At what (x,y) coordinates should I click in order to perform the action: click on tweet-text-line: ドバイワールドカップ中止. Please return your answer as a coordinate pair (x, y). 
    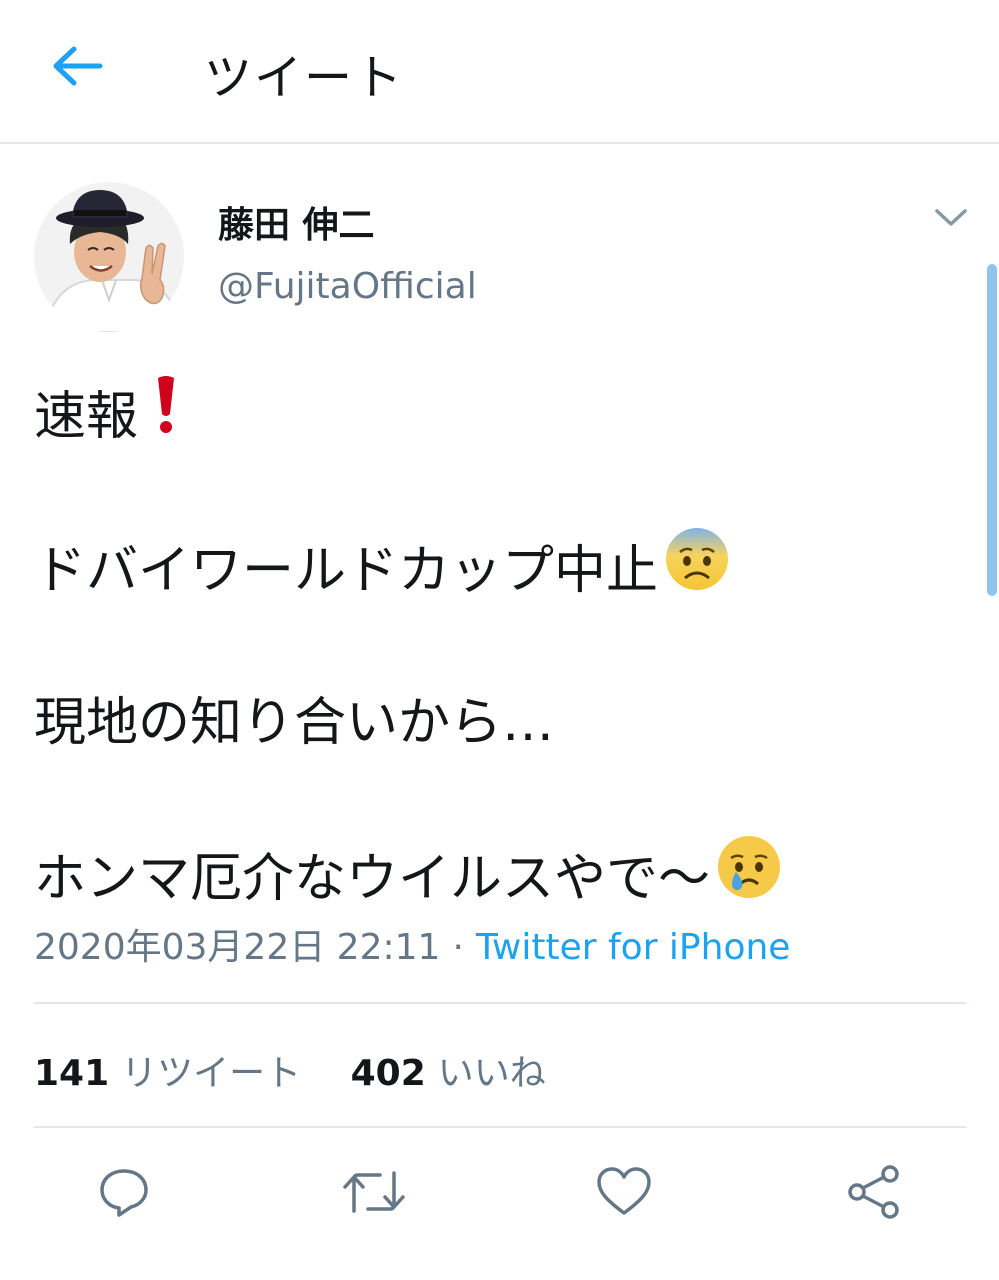
    Looking at the image, I should click on (382, 565).